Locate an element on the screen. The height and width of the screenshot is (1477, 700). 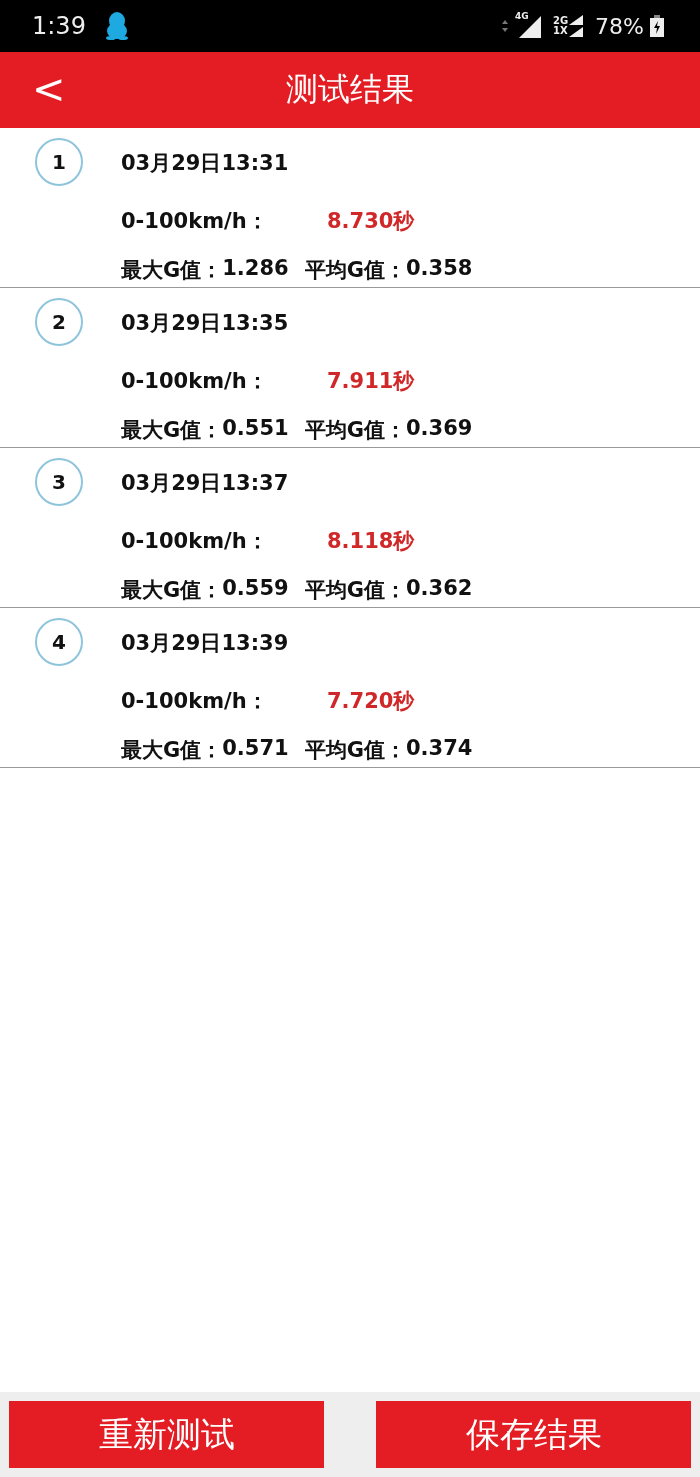
penguin-icon is located at coordinates (116, 26).